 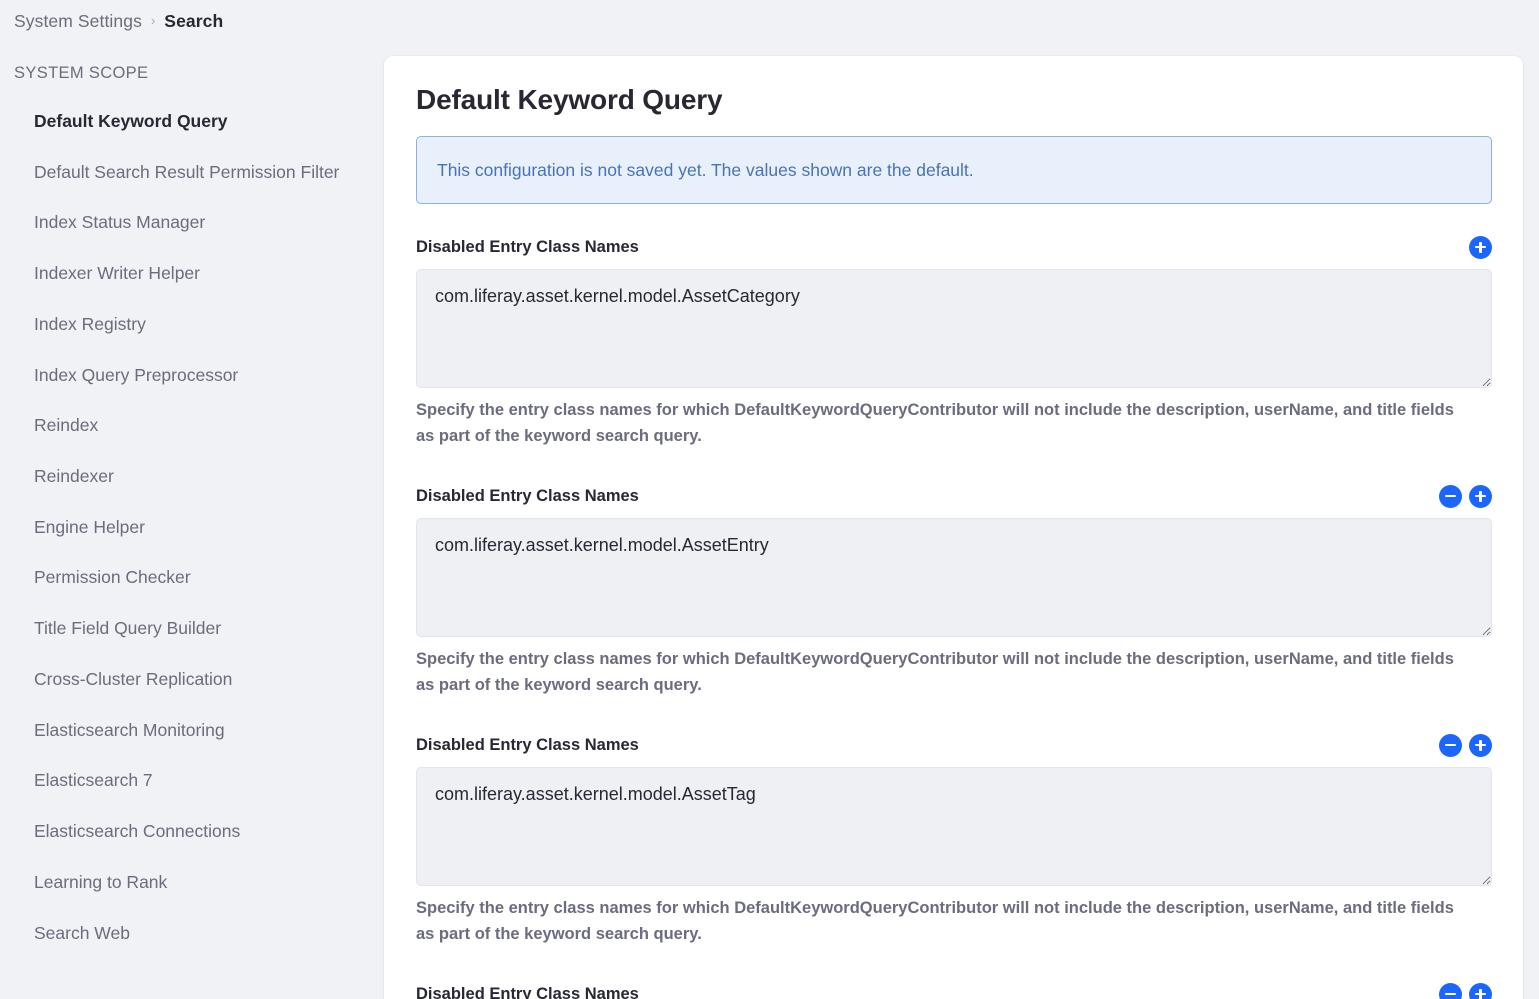 What do you see at coordinates (90, 323) in the screenshot?
I see `sidebar-item-label: Index Registry` at bounding box center [90, 323].